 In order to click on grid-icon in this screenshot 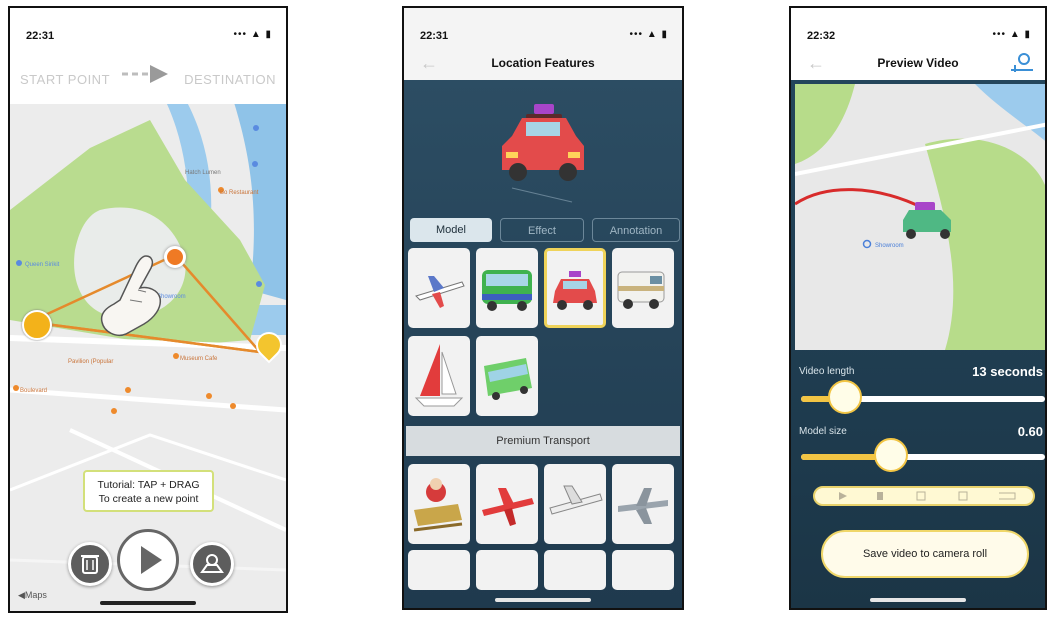, I will do `click(963, 496)`.